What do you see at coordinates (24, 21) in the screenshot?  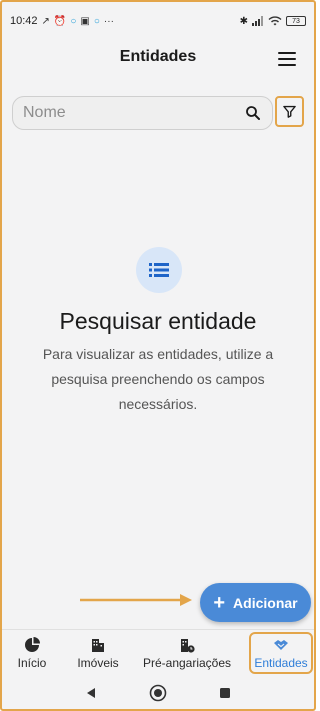 I see `status-time: 10:42` at bounding box center [24, 21].